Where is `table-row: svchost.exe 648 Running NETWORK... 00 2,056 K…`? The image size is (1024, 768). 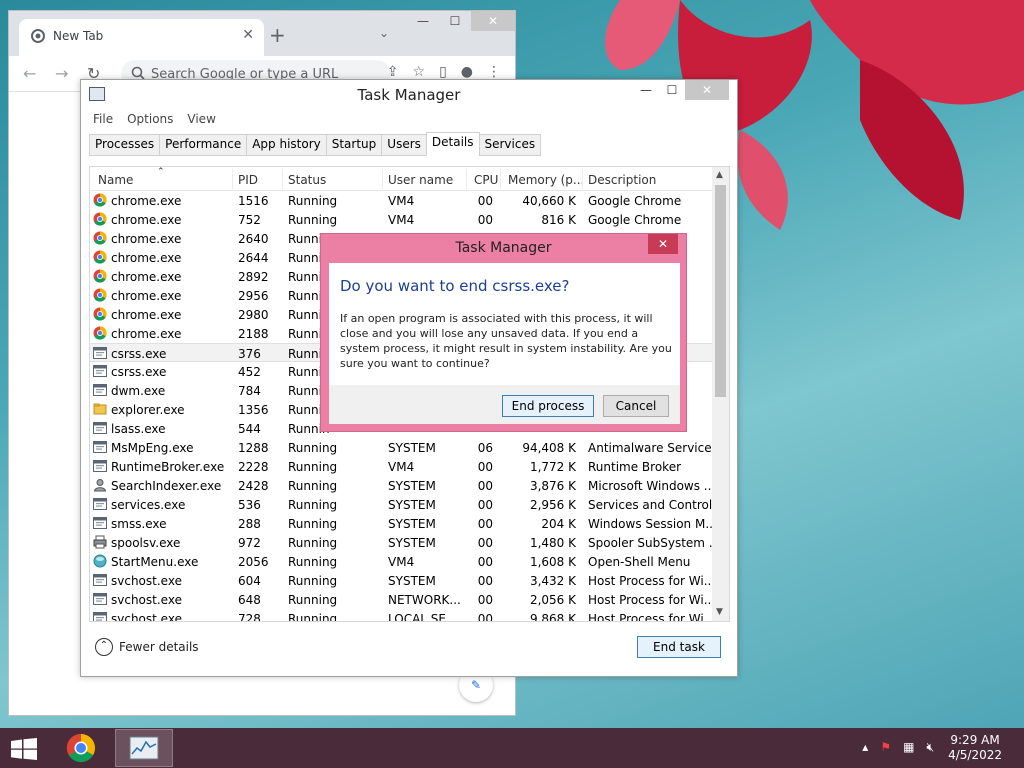
table-row: svchost.exe 648 Running NETWORK... 00 2,056 K… is located at coordinates (402, 599).